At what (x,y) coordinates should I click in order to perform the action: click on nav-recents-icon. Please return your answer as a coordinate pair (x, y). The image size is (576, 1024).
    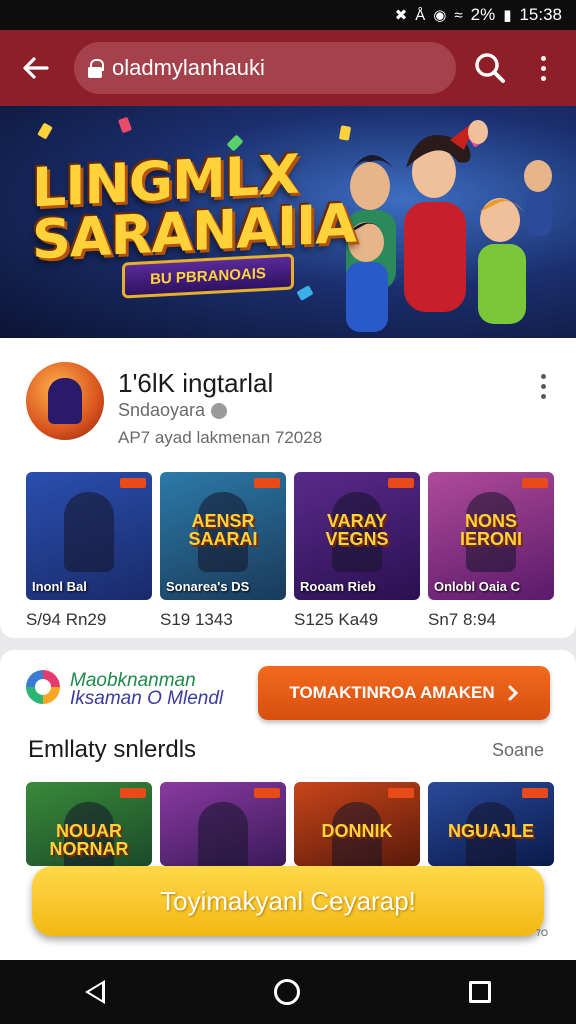
    Looking at the image, I should click on (480, 992).